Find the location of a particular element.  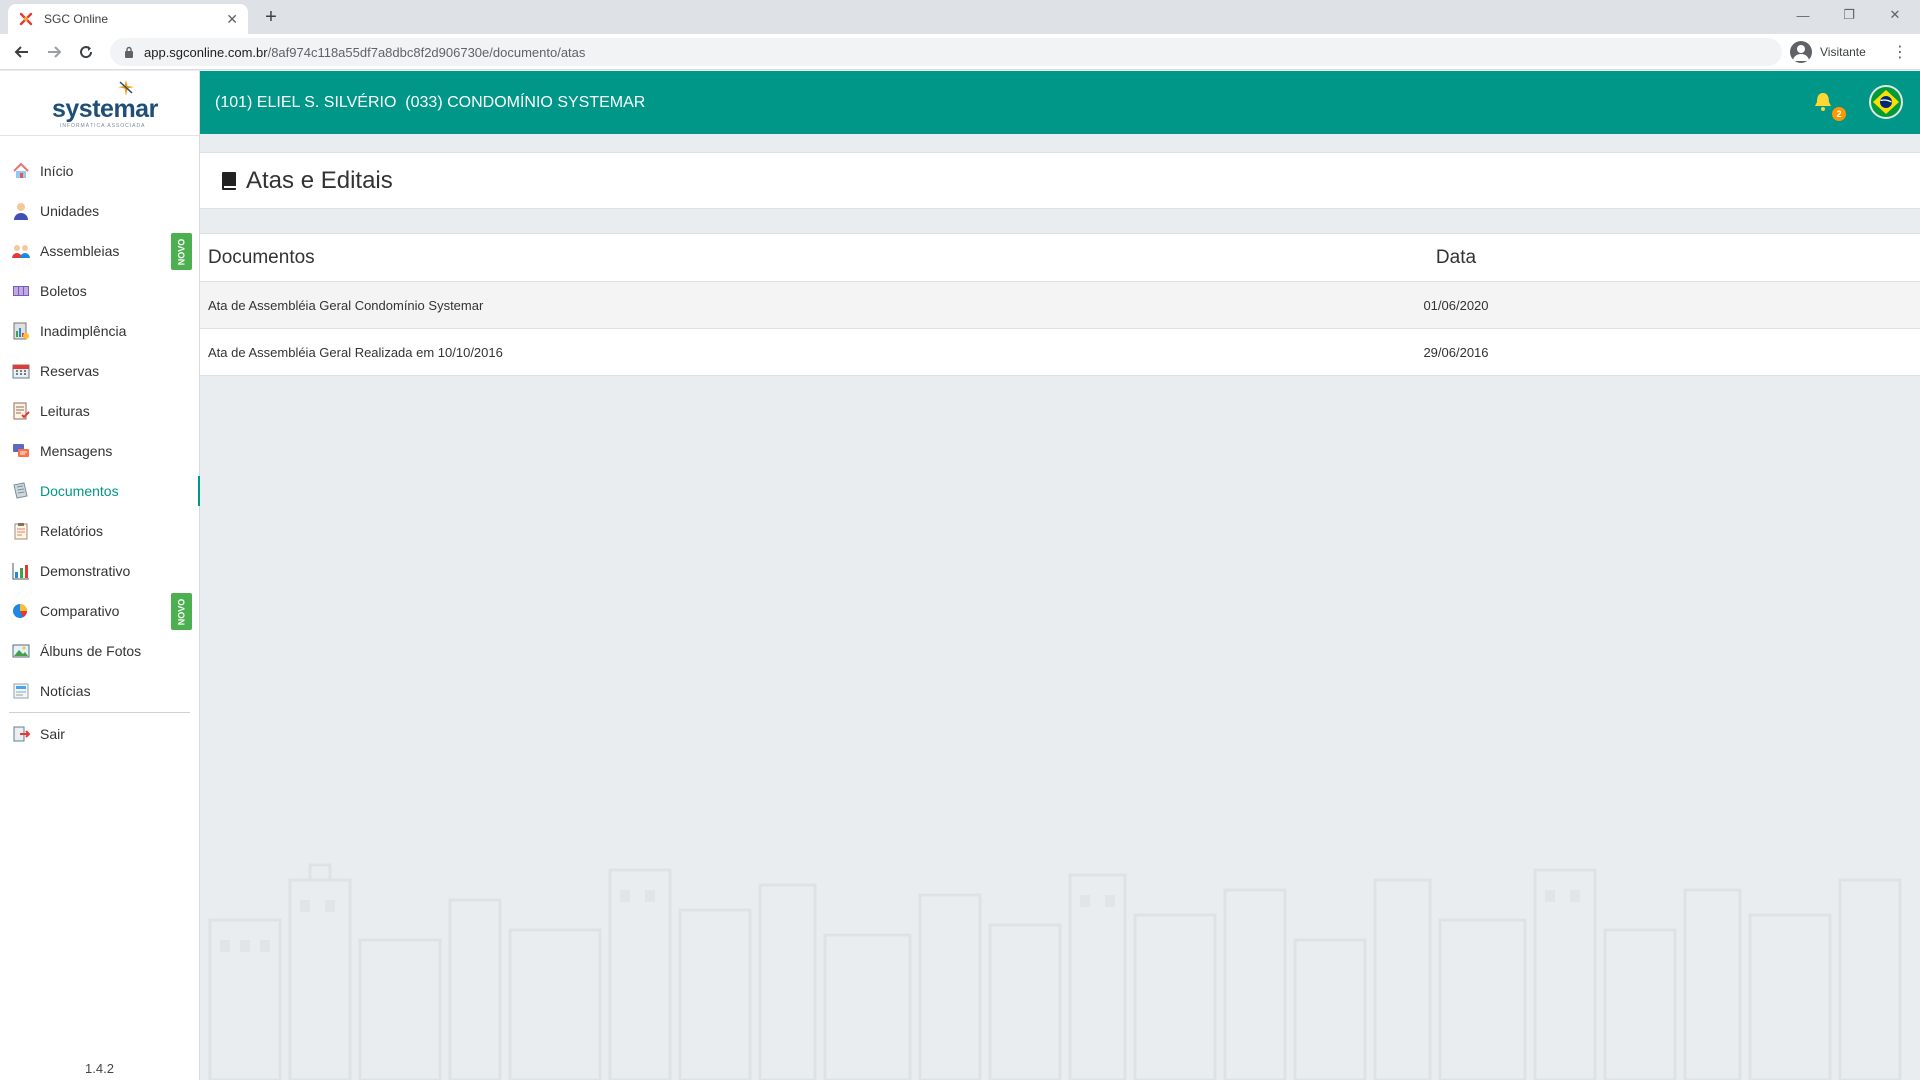

sidebar-item-mensagens: Mensagens is located at coordinates (99, 451).